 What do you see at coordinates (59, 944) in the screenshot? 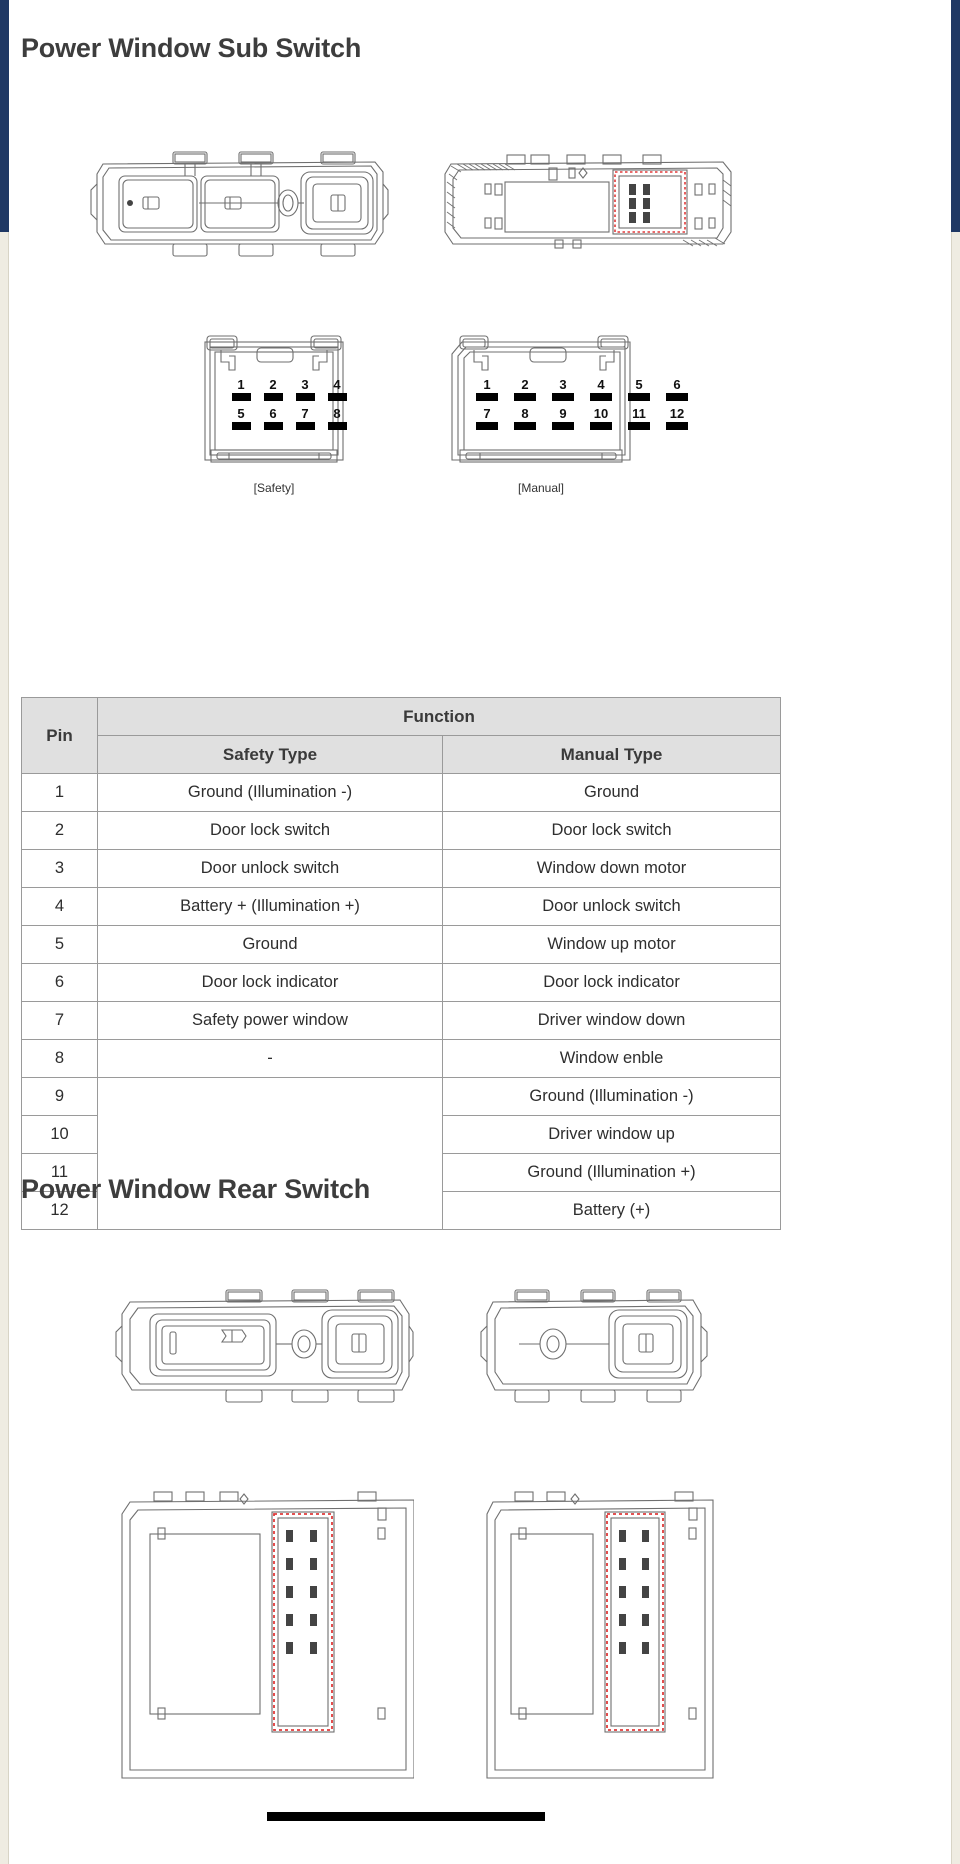
I see `cell-pin: 5` at bounding box center [59, 944].